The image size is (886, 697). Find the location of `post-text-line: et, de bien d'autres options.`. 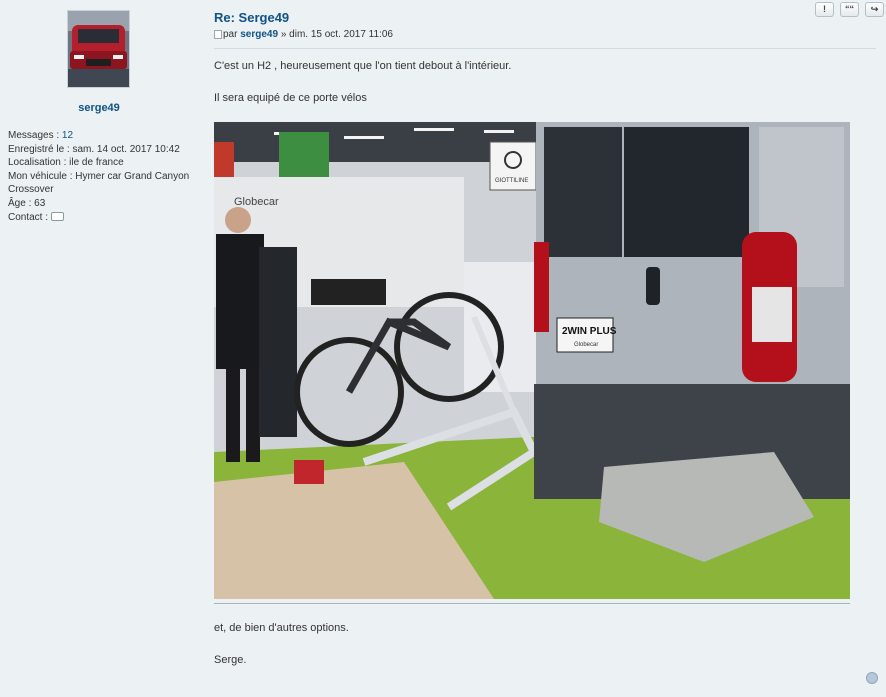

post-text-line: et, de bien d'autres options. is located at coordinates (281, 628).